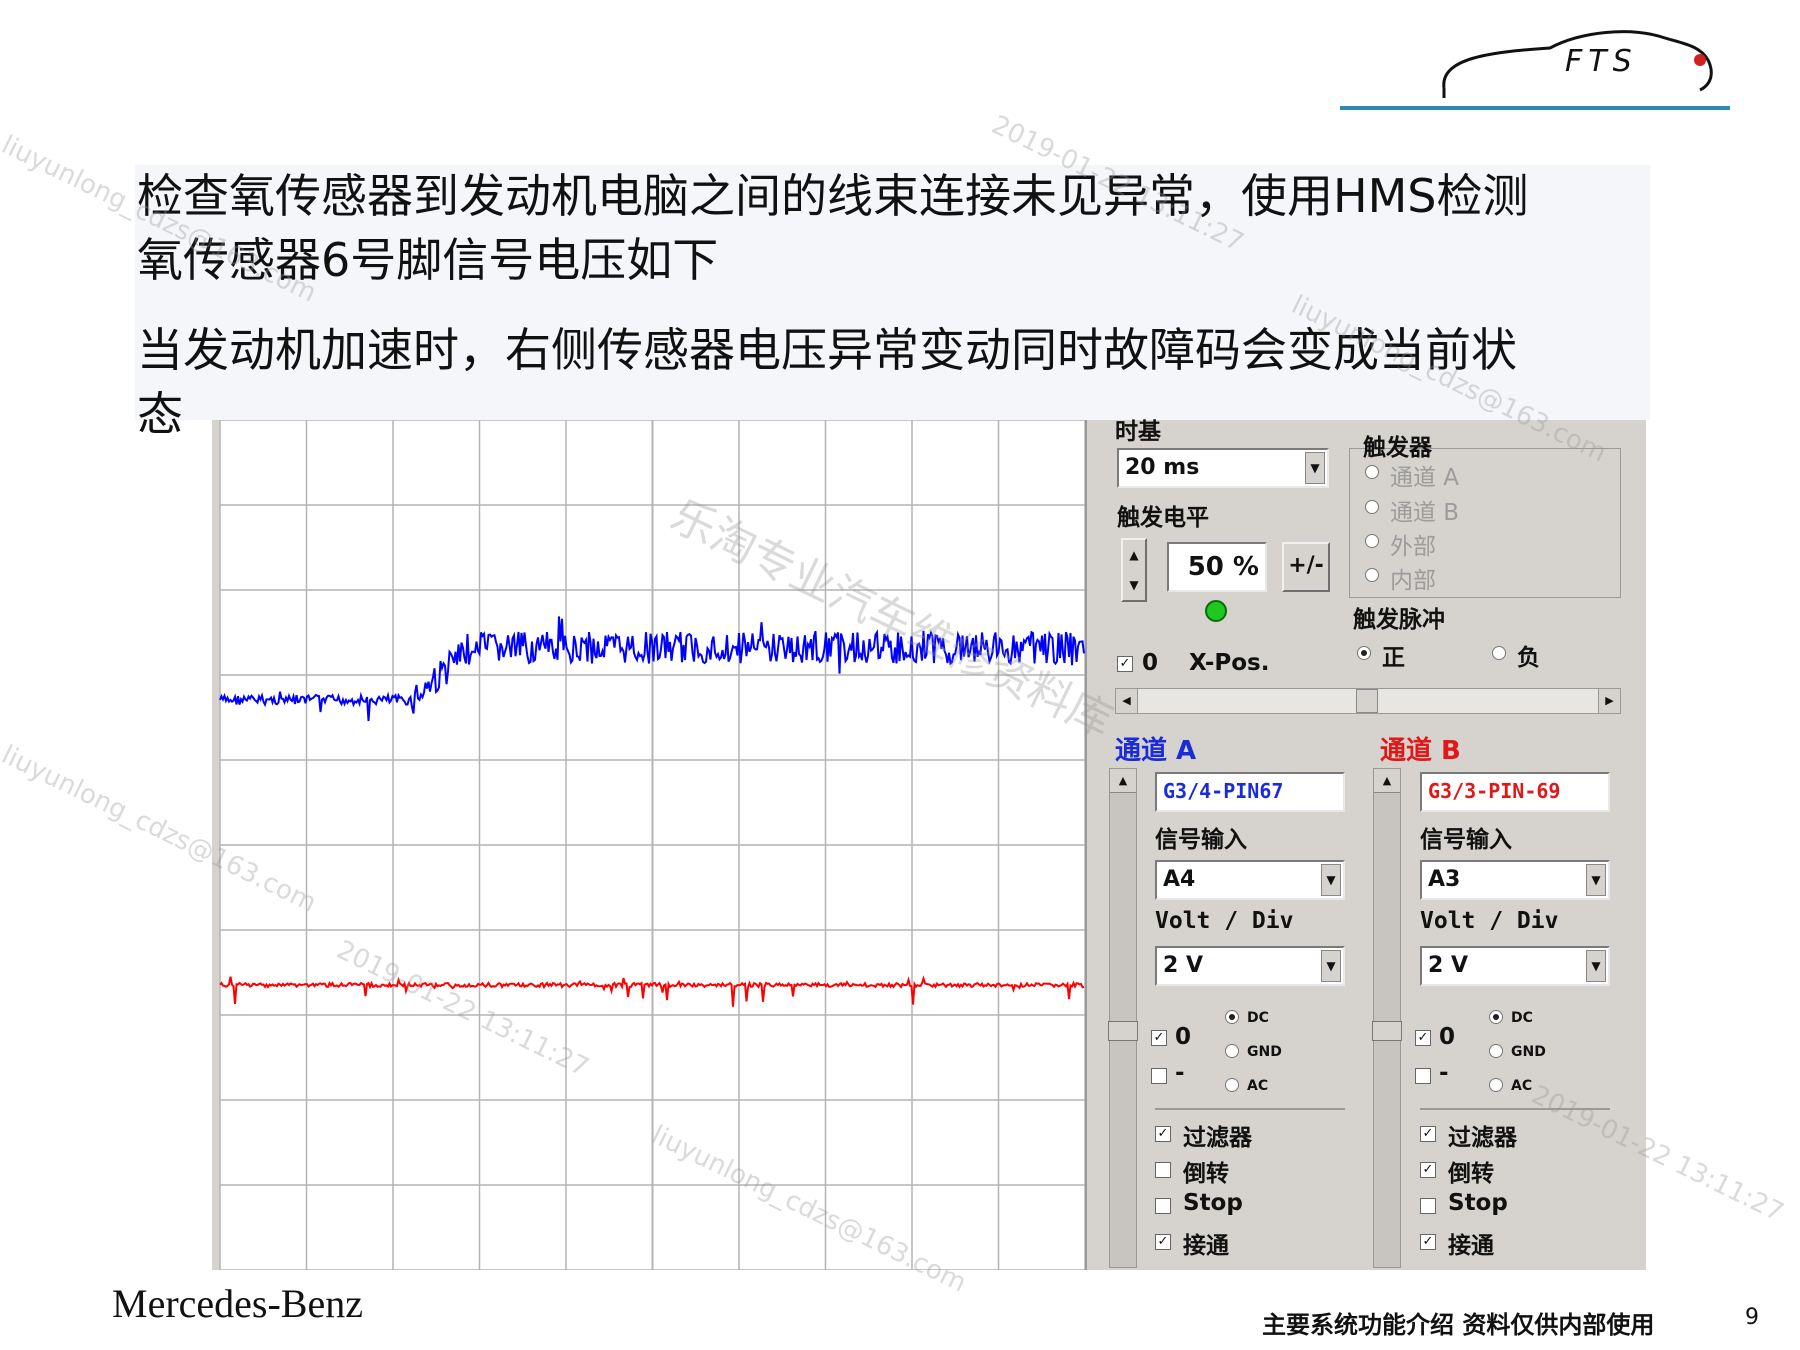 The image size is (1800, 1350). Describe the element at coordinates (1229, 663) in the screenshot. I see `xpos-label: X-Pos.` at that location.